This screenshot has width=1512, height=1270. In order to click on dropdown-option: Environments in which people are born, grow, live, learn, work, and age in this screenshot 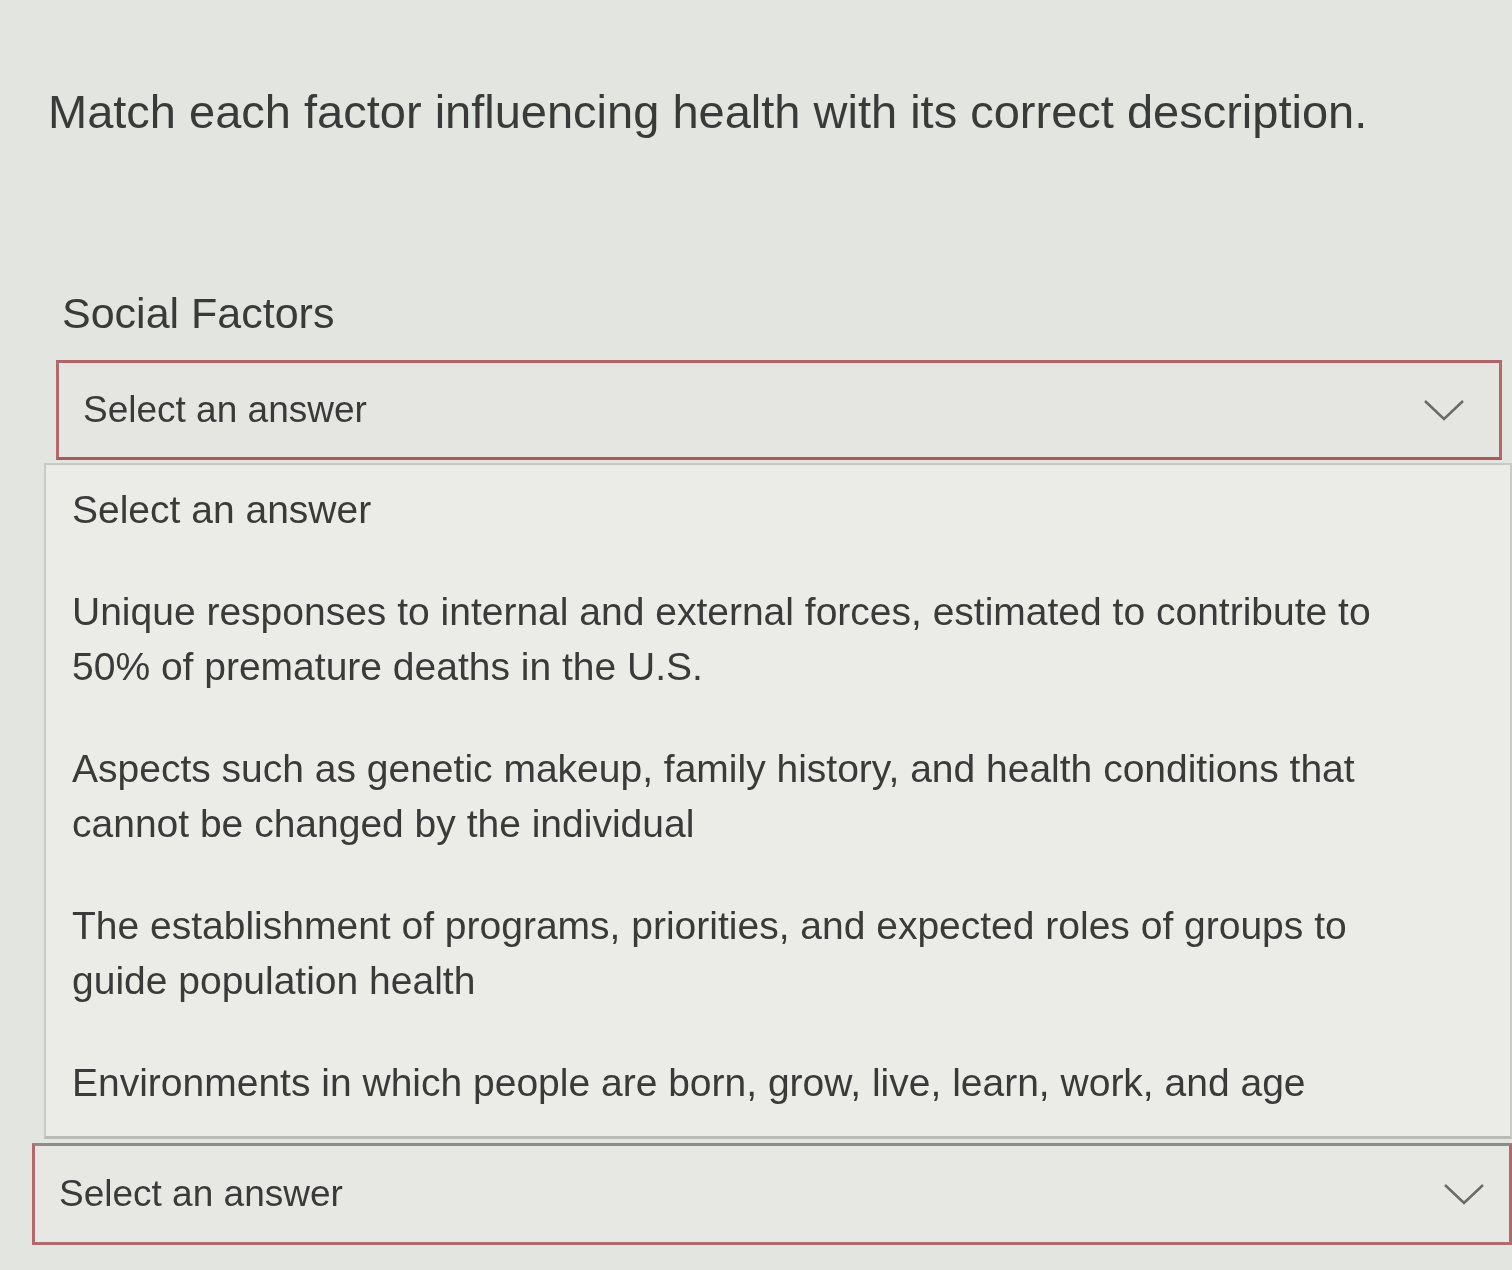, I will do `click(779, 1088)`.